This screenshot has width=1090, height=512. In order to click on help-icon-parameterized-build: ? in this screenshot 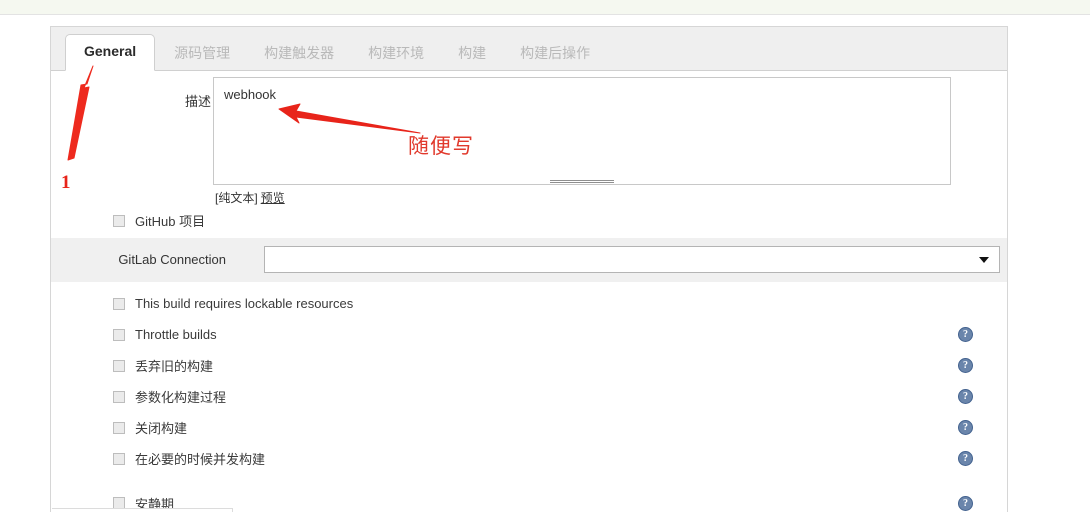, I will do `click(965, 396)`.